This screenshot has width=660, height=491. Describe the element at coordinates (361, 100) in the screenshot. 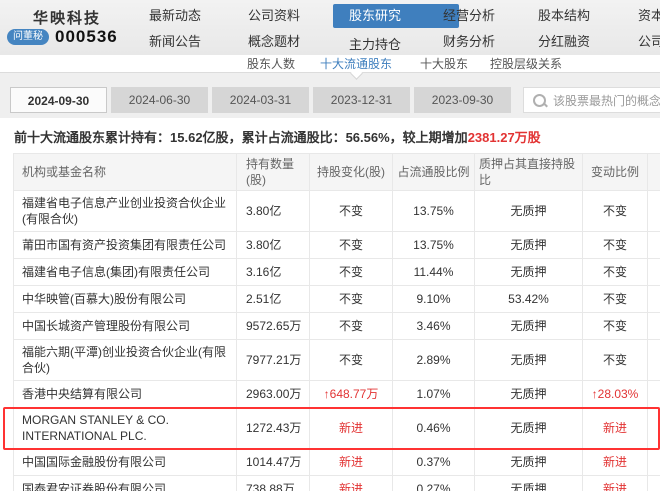

I see `date-tab-2023-12-31: 2023-12-31` at that location.